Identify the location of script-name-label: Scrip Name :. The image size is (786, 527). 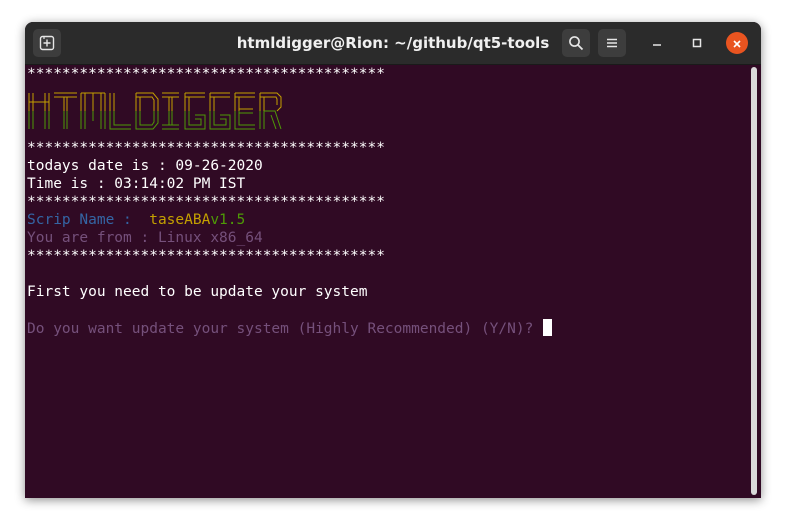
(88, 220).